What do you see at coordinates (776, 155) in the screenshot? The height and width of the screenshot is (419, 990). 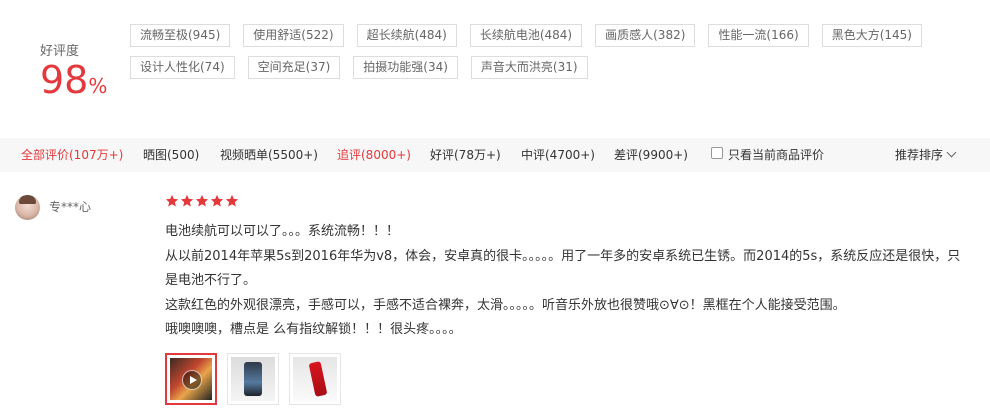 I see `only-current-label: 只看当前商品评价` at bounding box center [776, 155].